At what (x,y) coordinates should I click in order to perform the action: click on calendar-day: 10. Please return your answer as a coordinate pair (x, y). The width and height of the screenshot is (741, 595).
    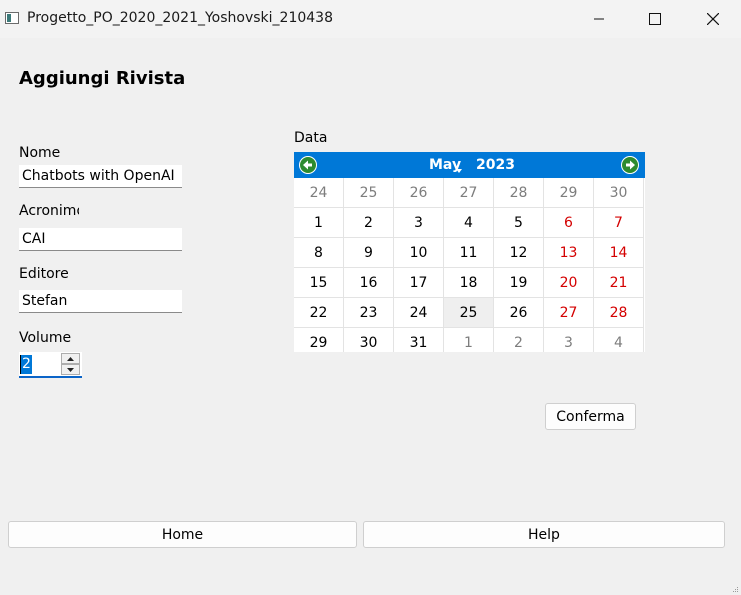
    Looking at the image, I should click on (419, 253).